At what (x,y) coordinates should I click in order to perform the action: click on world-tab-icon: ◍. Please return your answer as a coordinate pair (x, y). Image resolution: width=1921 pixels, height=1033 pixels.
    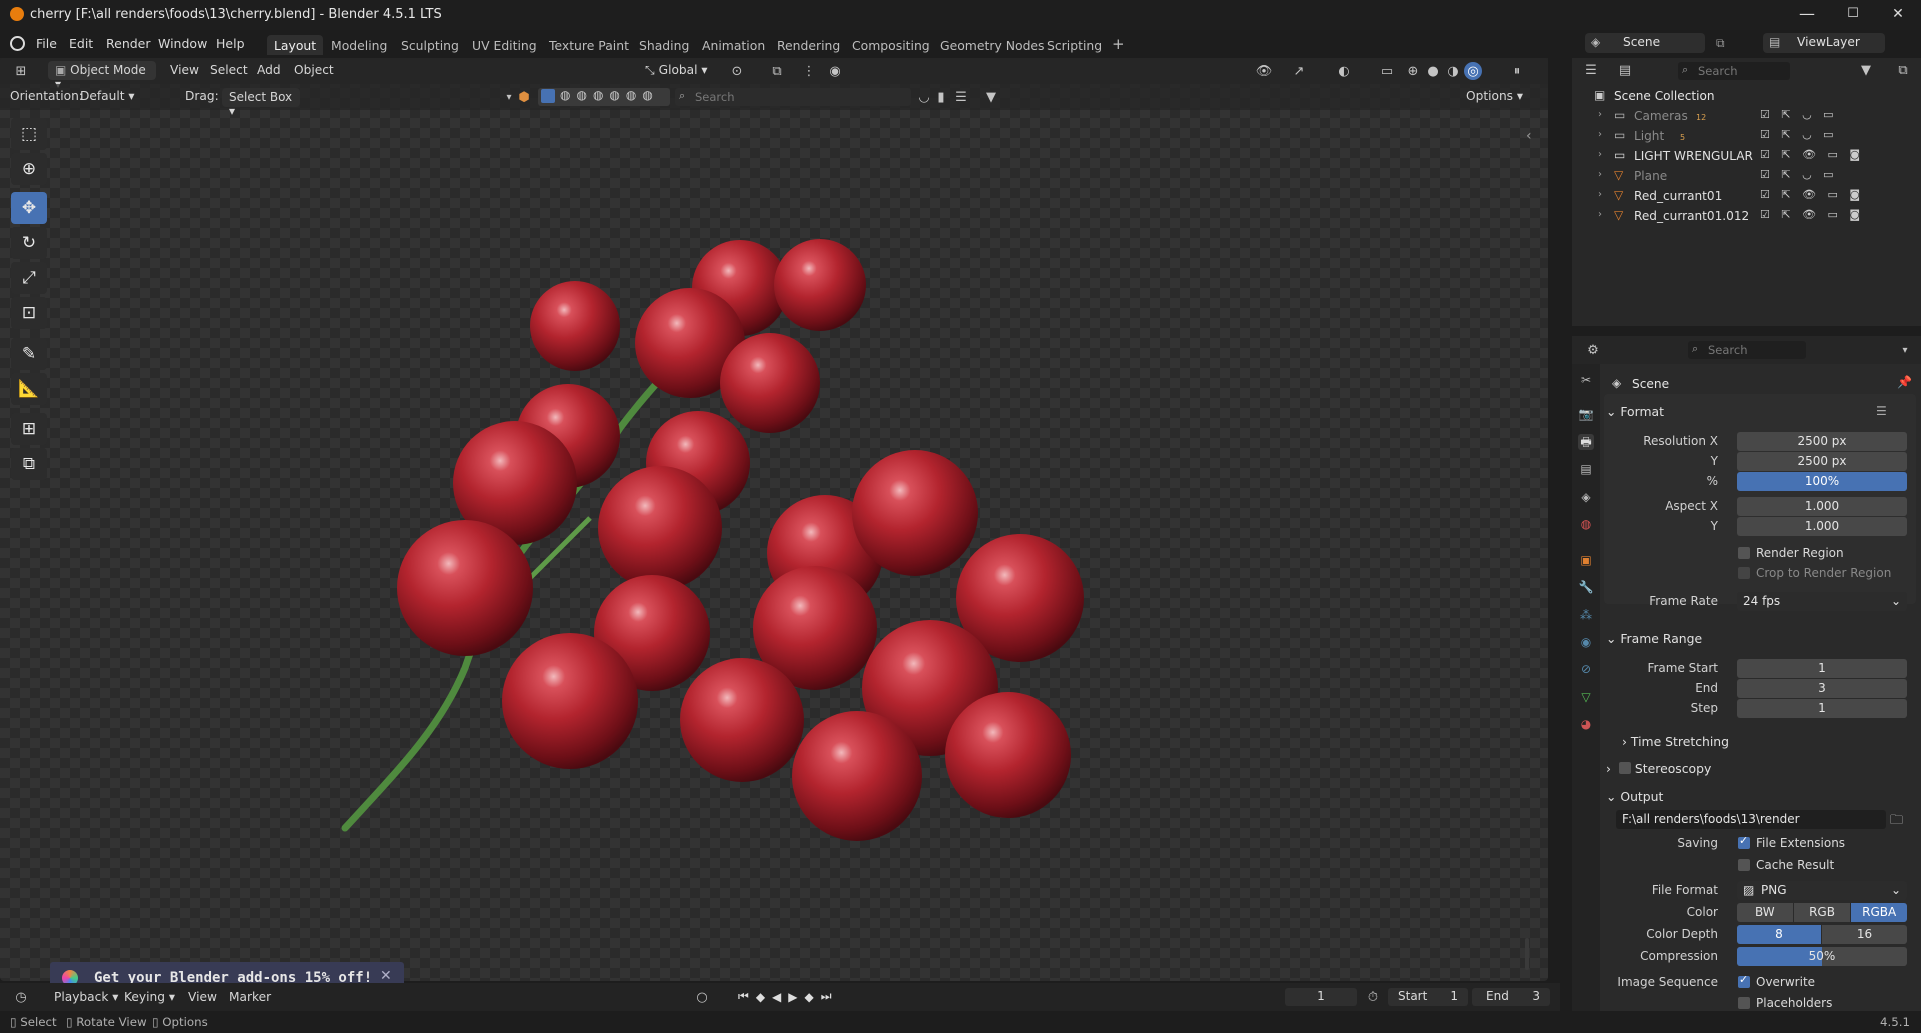
    Looking at the image, I should click on (1586, 524).